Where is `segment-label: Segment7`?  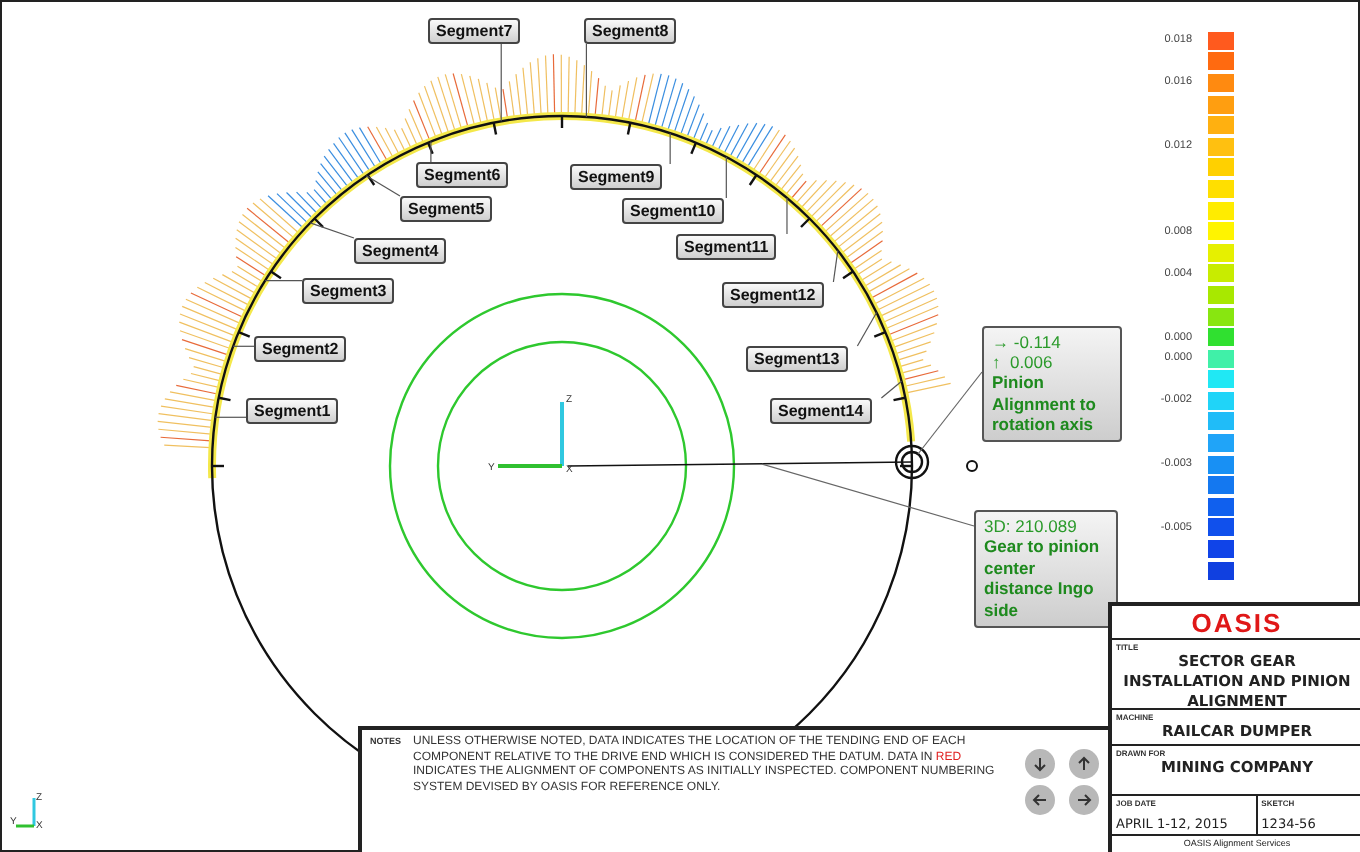
segment-label: Segment7 is located at coordinates (474, 31).